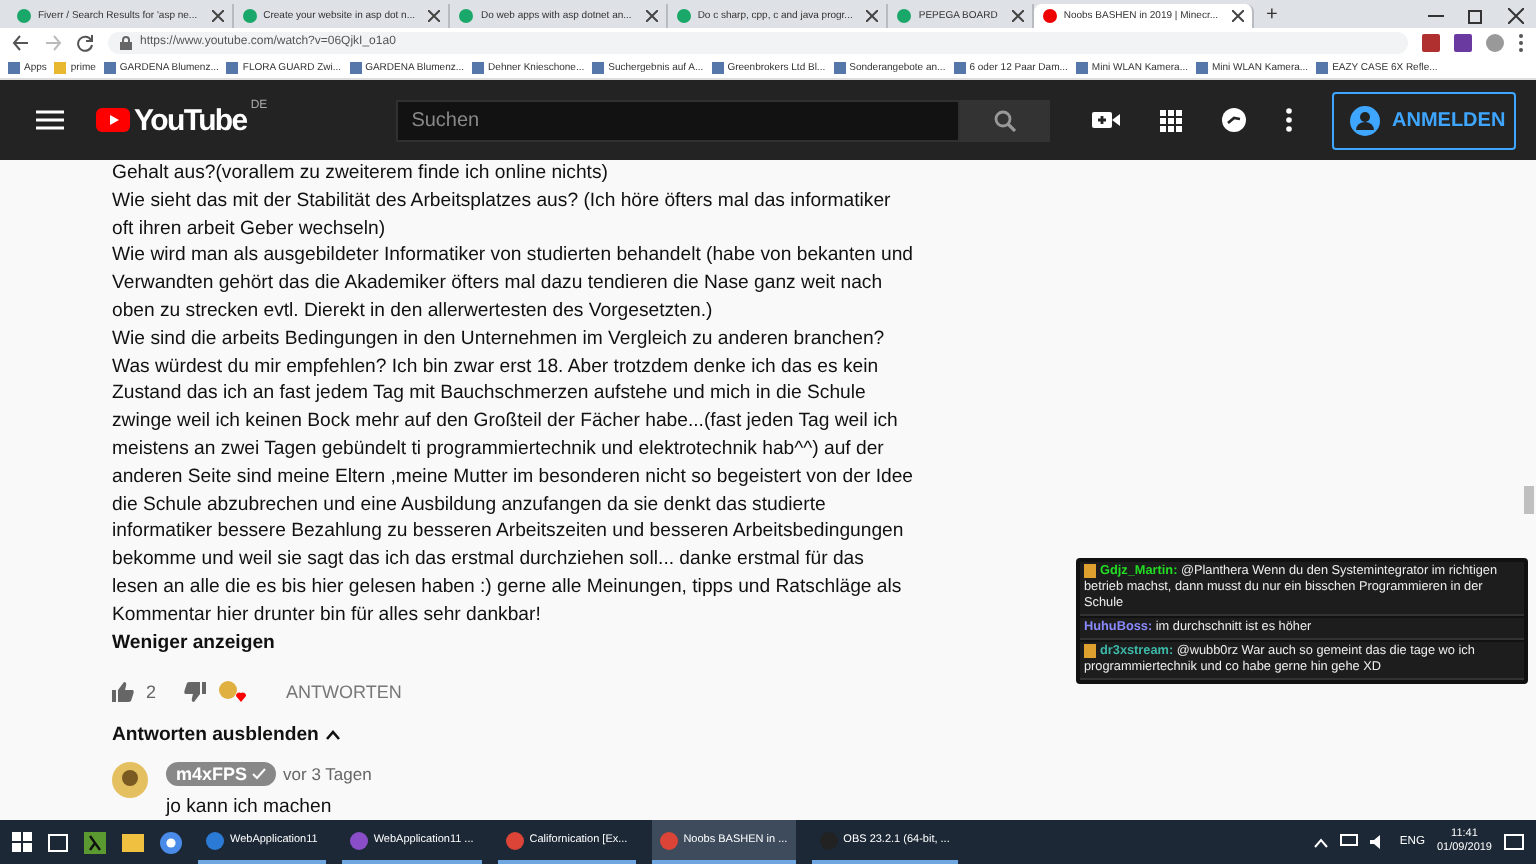 The width and height of the screenshot is (1536, 864). Describe the element at coordinates (193, 642) in the screenshot. I see `show-less-link: Weniger anzeigen` at that location.